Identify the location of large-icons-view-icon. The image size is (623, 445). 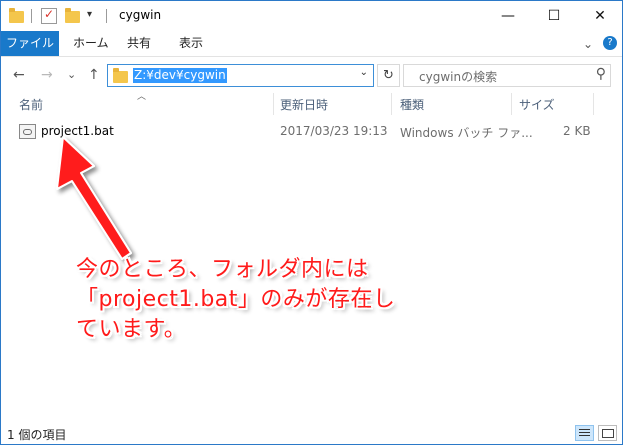
(607, 433).